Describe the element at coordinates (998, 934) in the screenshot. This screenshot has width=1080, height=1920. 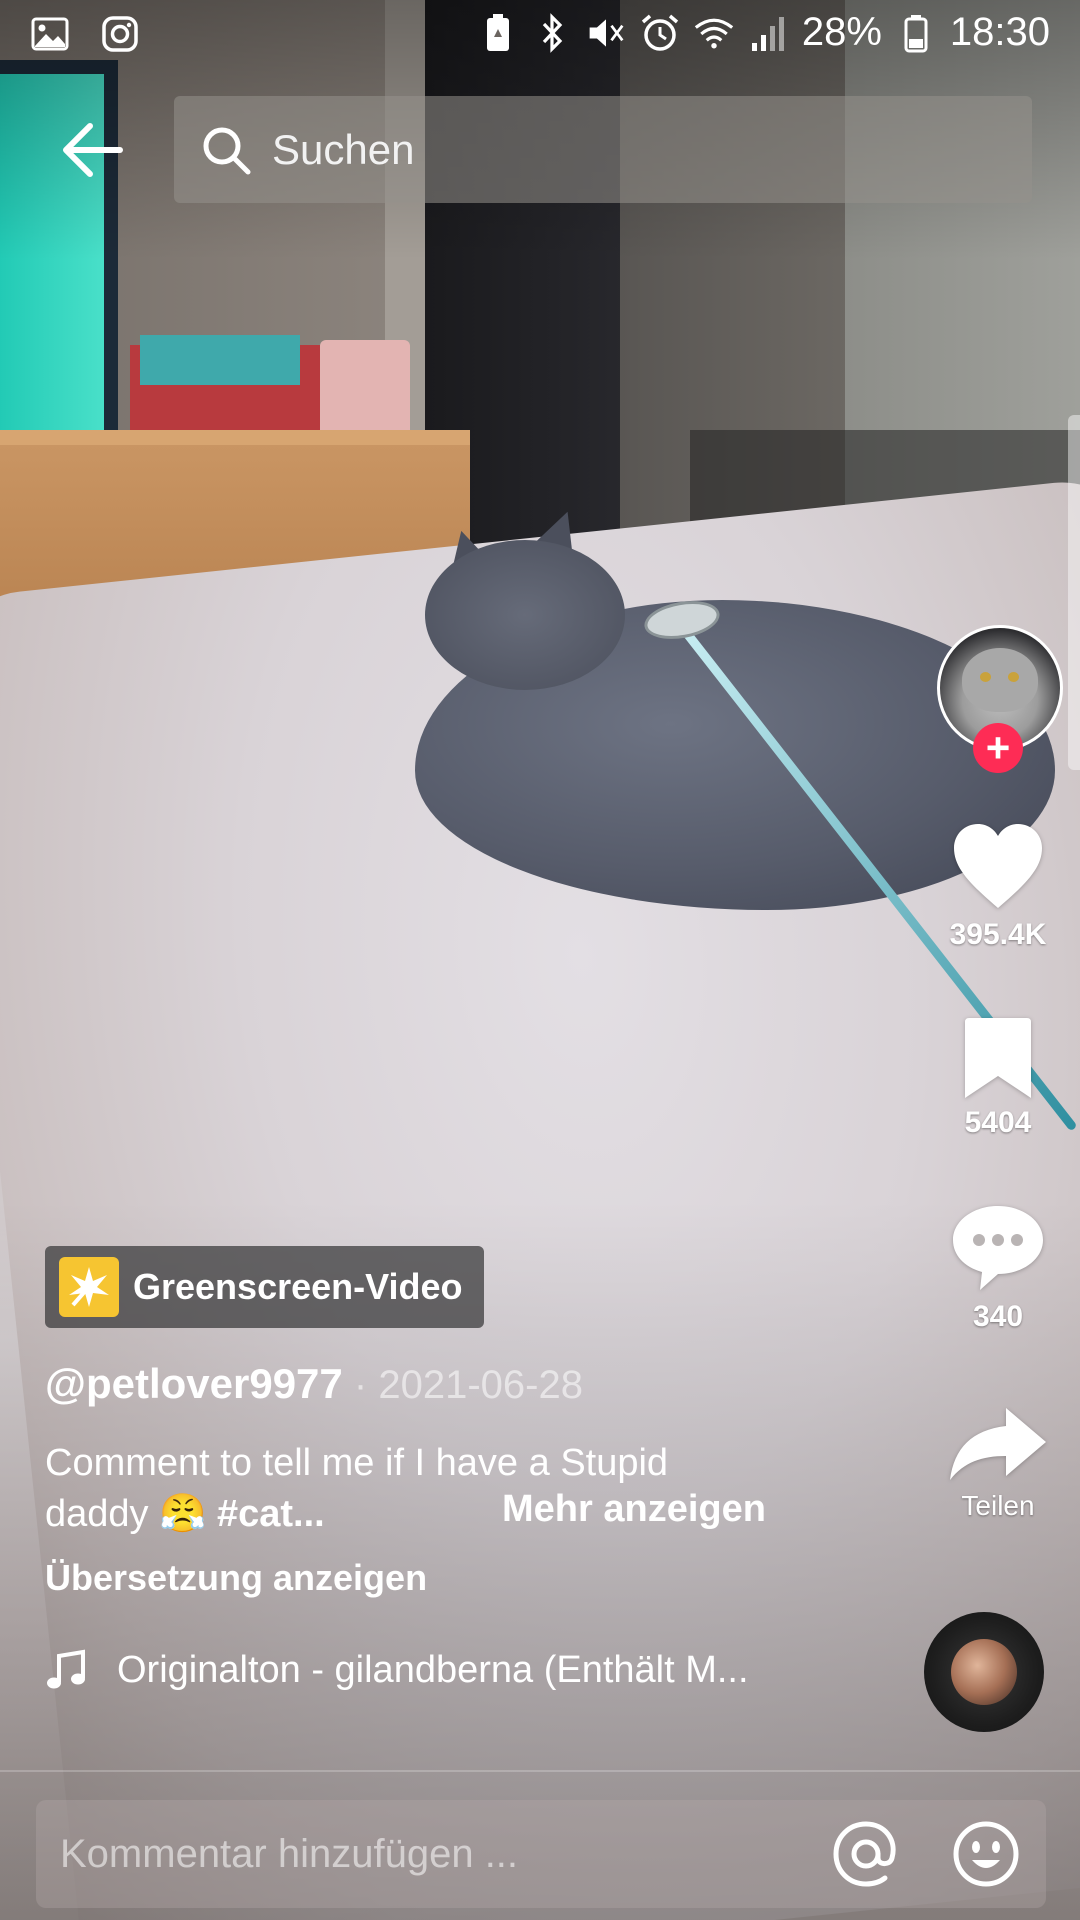
I see `like-count: 395.4K` at that location.